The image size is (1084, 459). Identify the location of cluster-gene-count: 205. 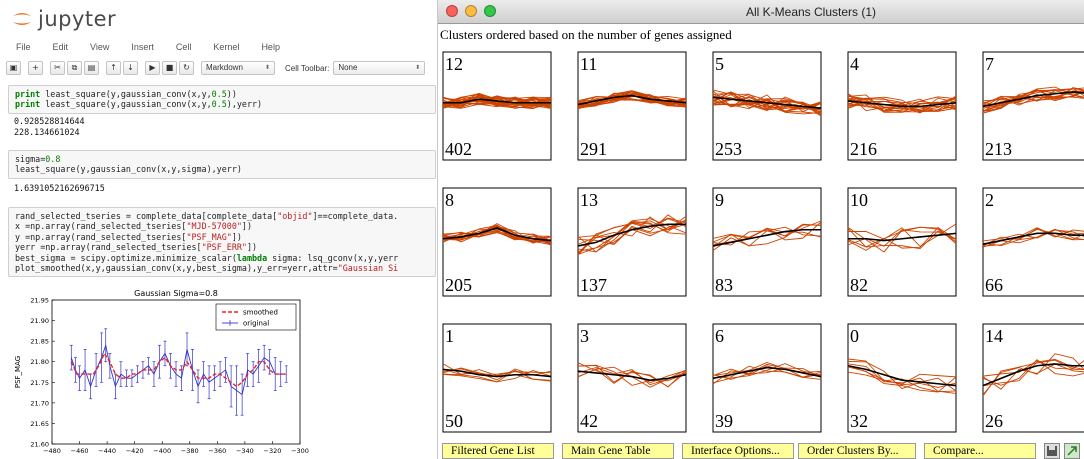
(458, 285).